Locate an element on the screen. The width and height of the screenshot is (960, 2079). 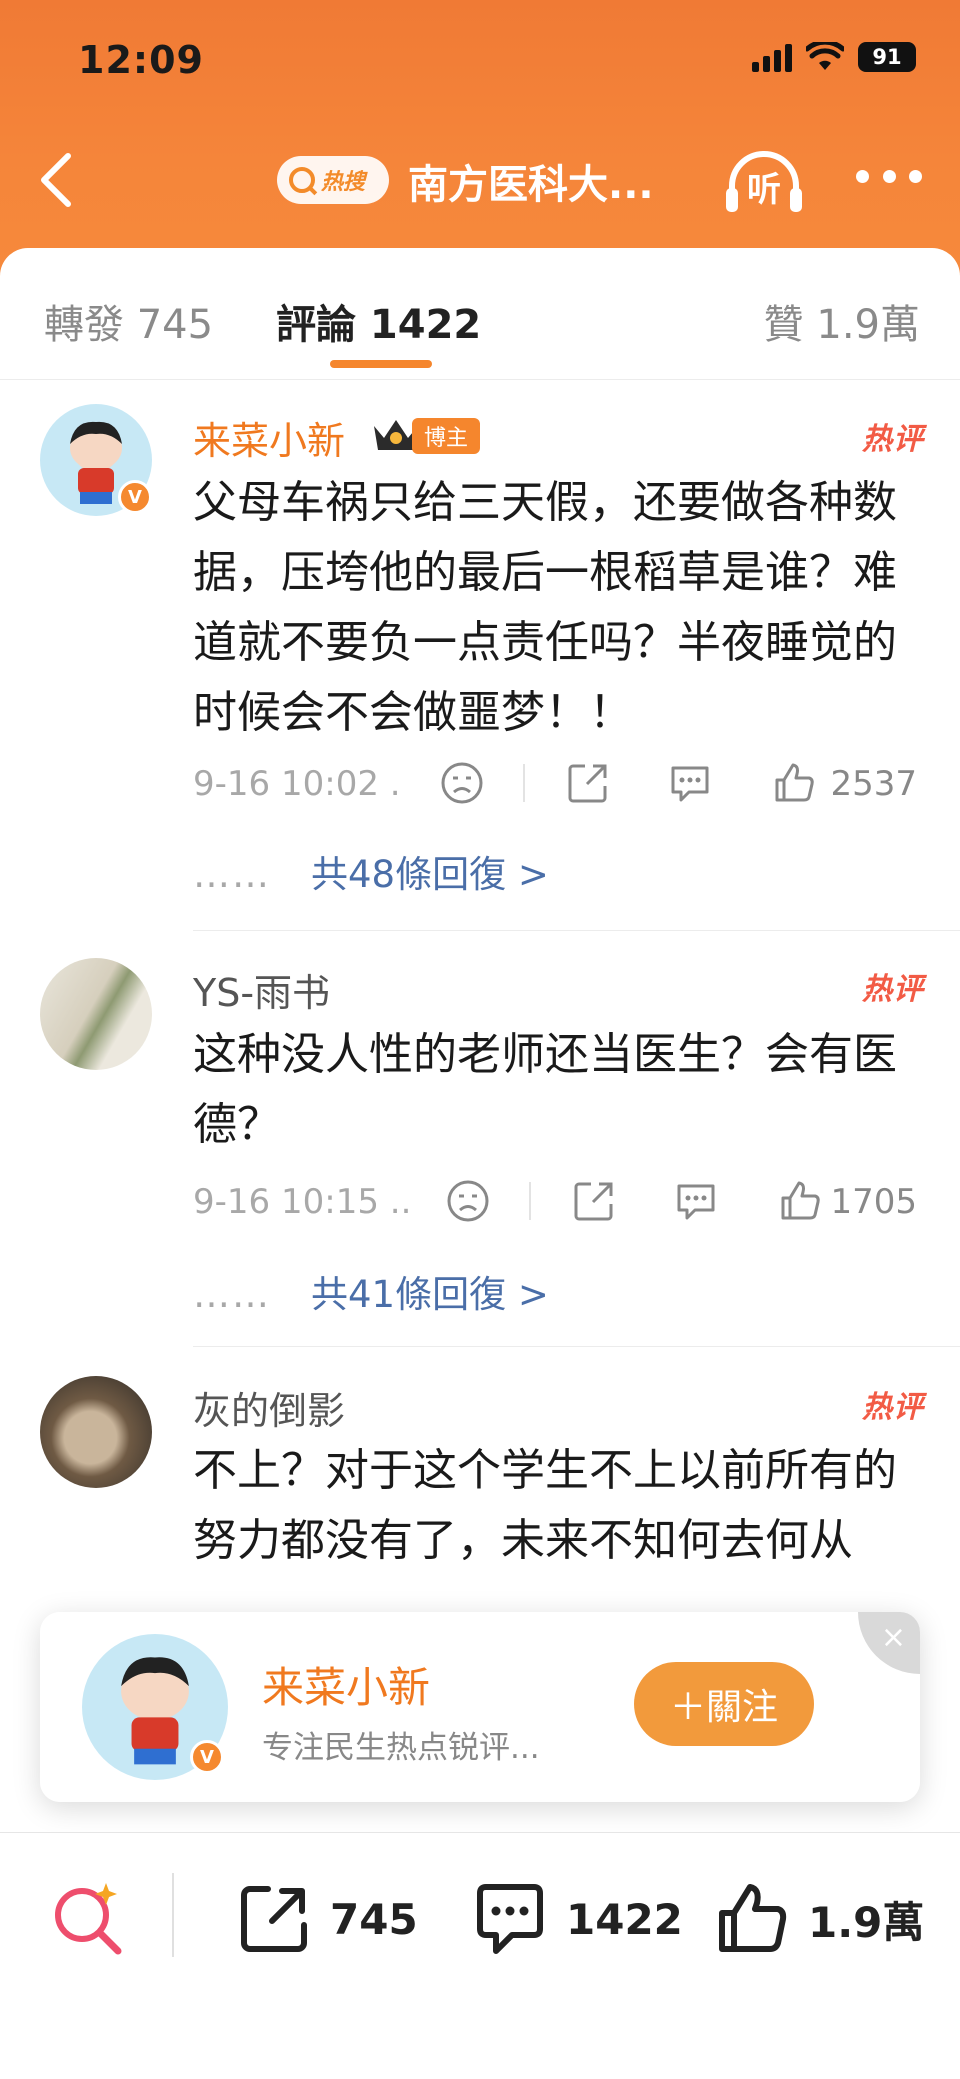
tab-comments: 評論 1422 is located at coordinates (378, 321).